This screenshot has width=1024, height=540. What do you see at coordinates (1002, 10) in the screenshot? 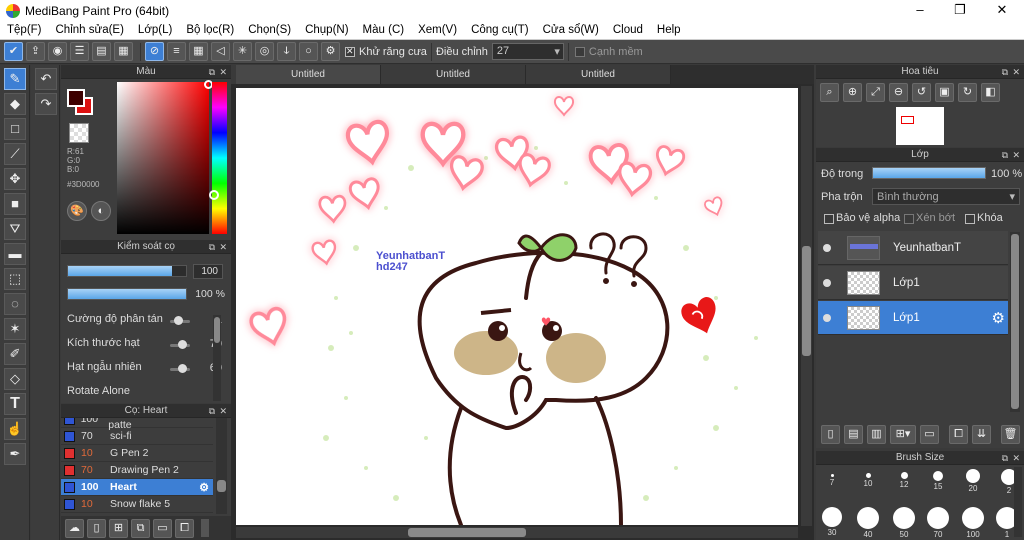
I see `close-button: ✕` at bounding box center [1002, 10].